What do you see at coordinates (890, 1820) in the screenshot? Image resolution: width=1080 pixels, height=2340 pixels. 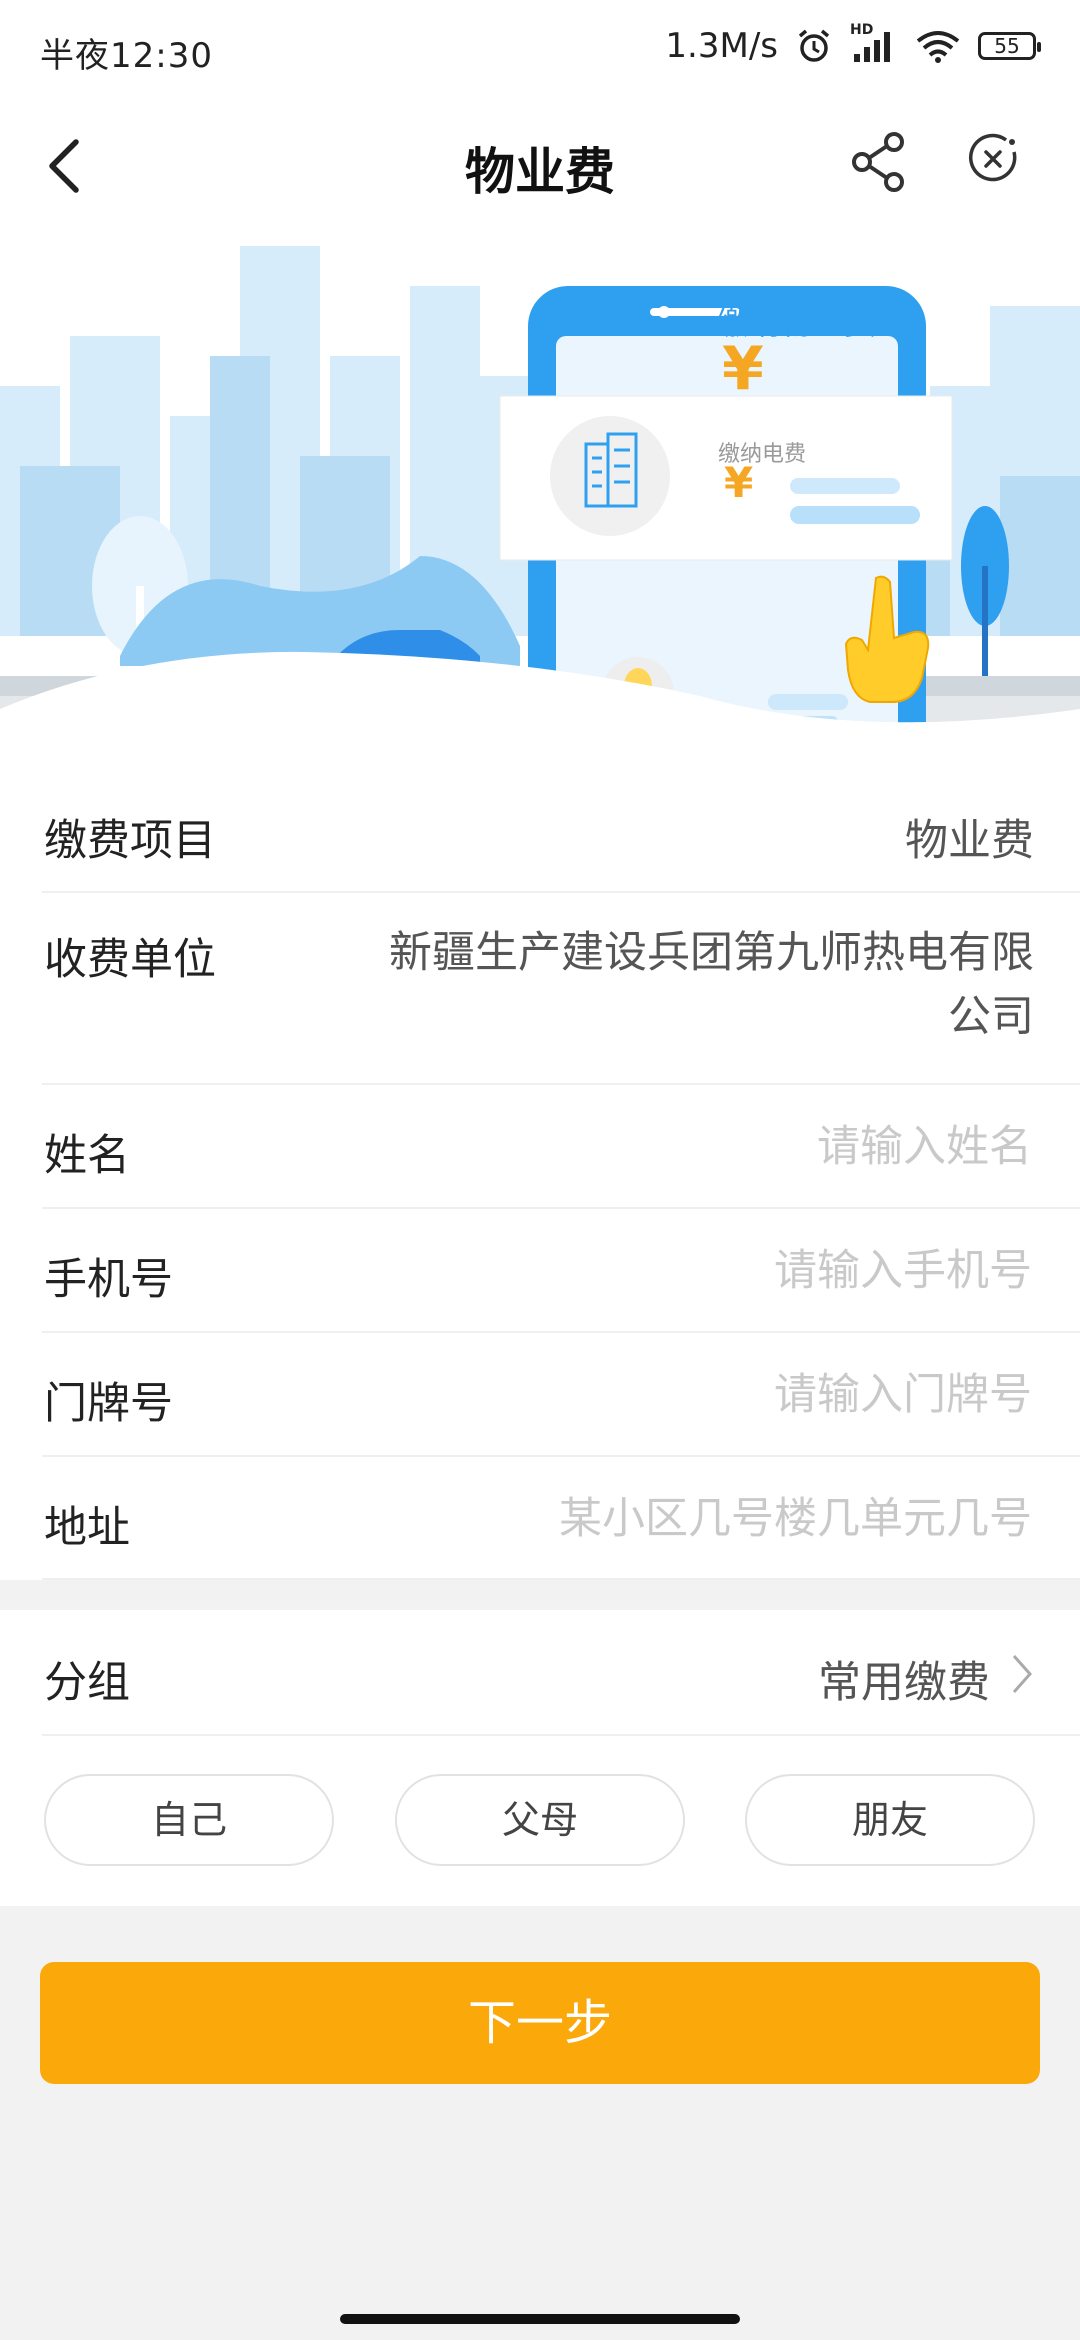 I see `group-chip-friends: 朋友` at bounding box center [890, 1820].